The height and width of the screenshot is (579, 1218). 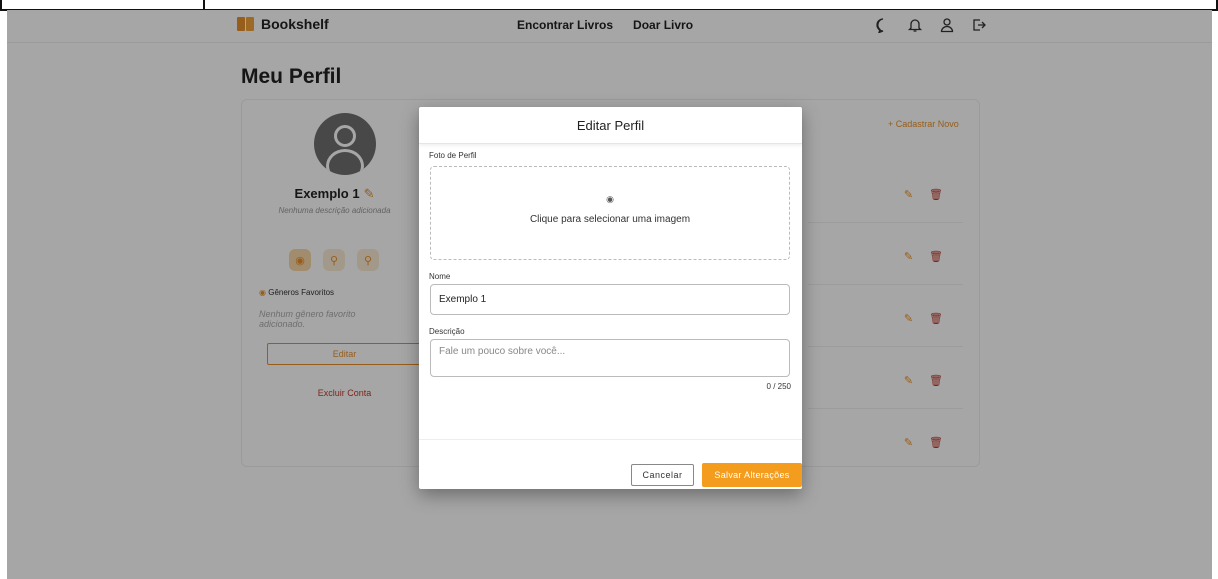 What do you see at coordinates (610, 125) in the screenshot?
I see `modal-title: Editar Perfil` at bounding box center [610, 125].